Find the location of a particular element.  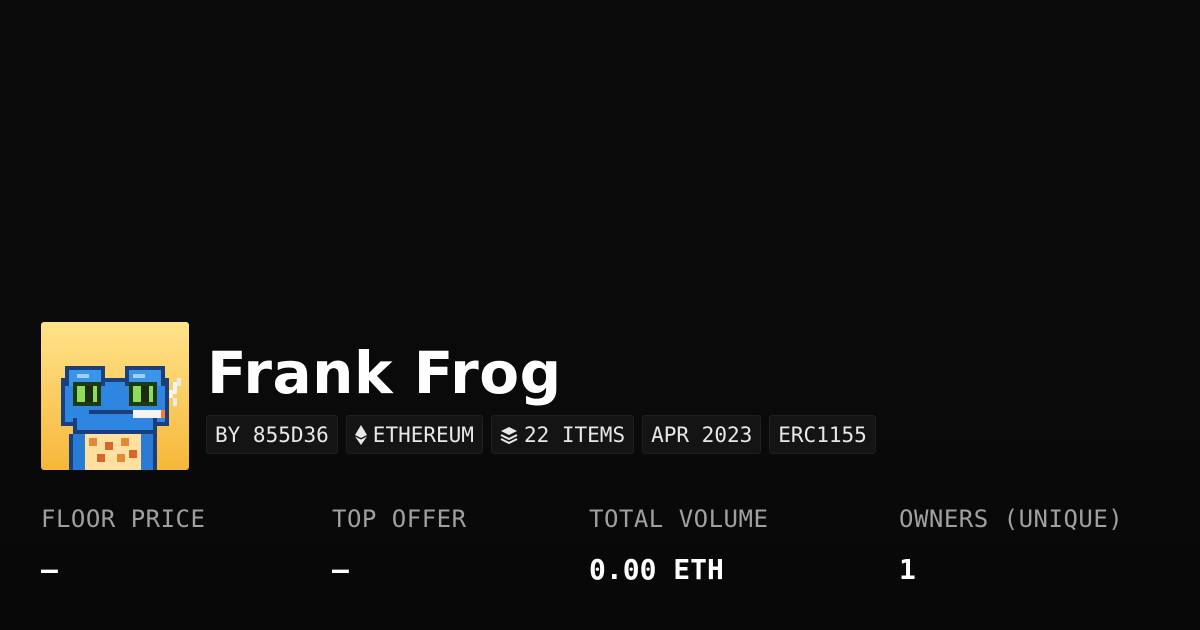

chain-tag: ETHEREUM is located at coordinates (414, 434).